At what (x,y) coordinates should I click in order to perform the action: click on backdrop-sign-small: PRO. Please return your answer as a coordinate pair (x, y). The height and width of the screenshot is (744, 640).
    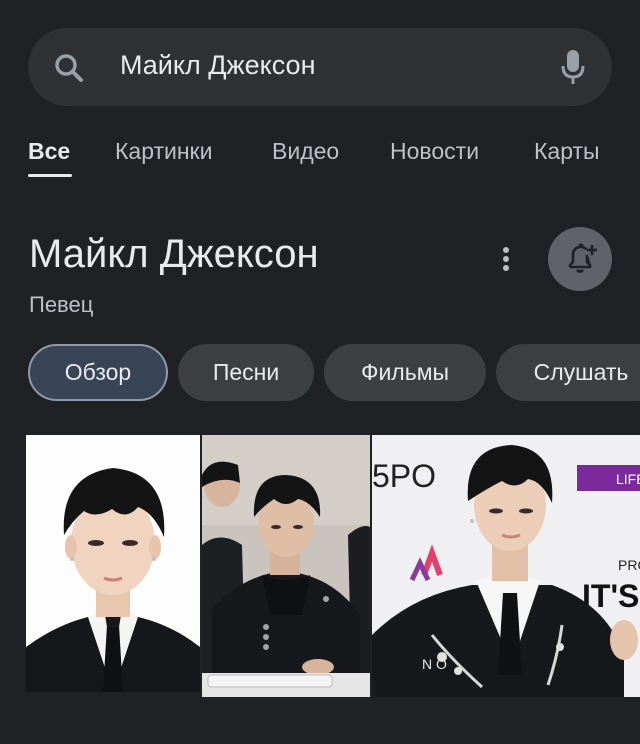
    Looking at the image, I should click on (629, 565).